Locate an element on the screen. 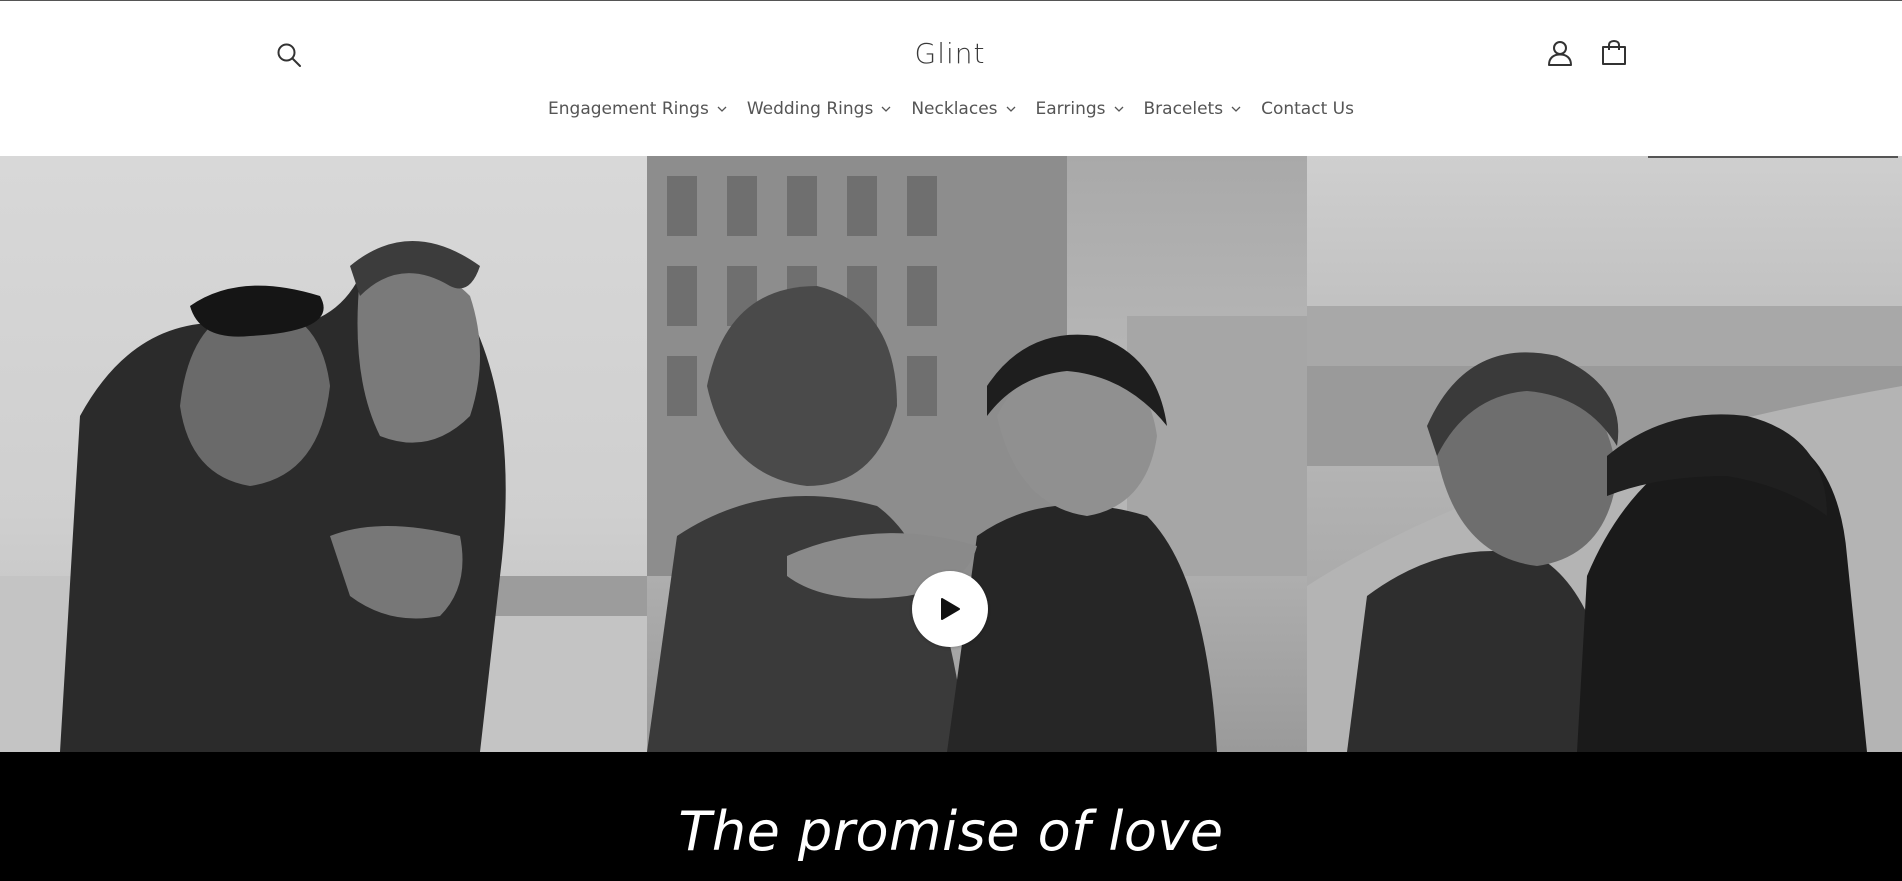  play-icon is located at coordinates (950, 609).